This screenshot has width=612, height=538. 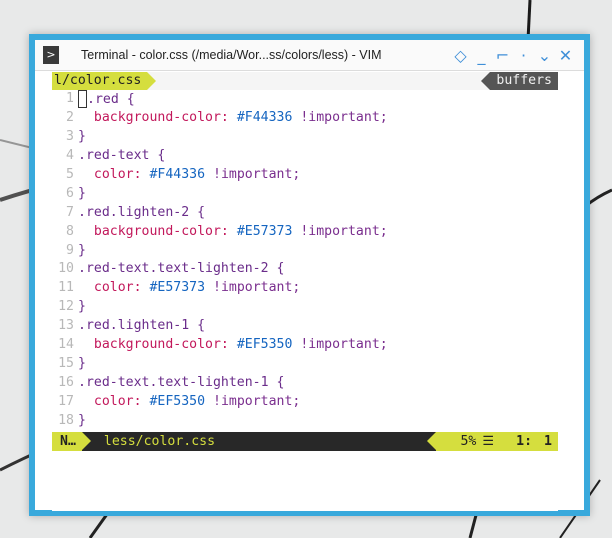 What do you see at coordinates (305, 307) in the screenshot?
I see `code-line: 12}` at bounding box center [305, 307].